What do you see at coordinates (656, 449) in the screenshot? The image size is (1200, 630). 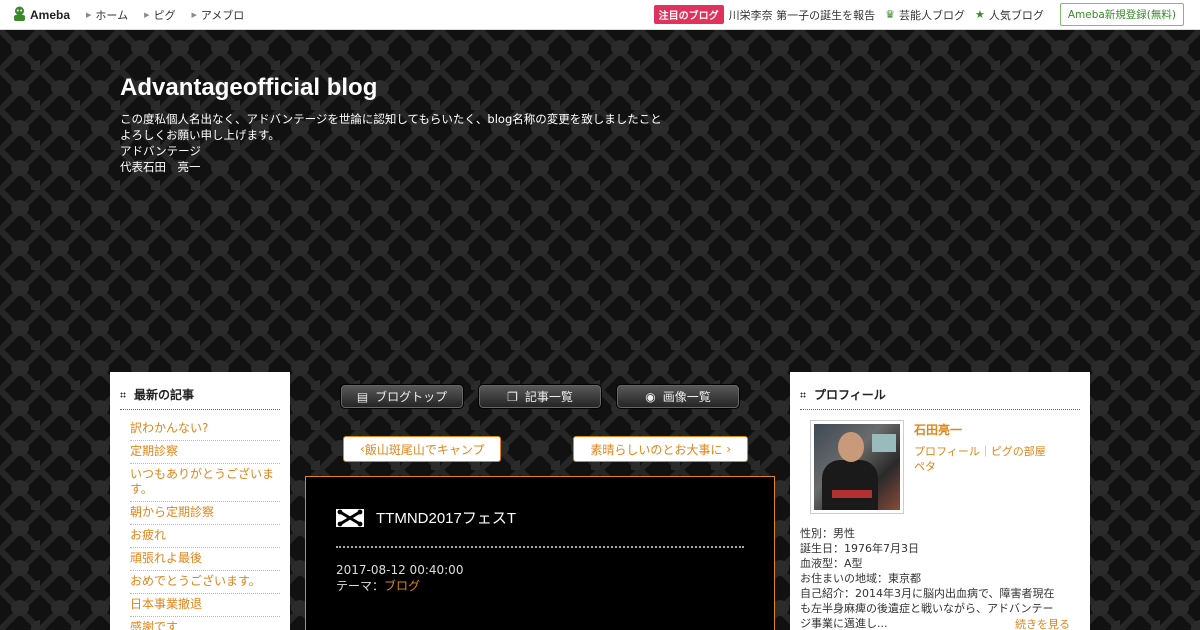 I see `next-entry-label: 素晴らしいのとお大事に` at bounding box center [656, 449].